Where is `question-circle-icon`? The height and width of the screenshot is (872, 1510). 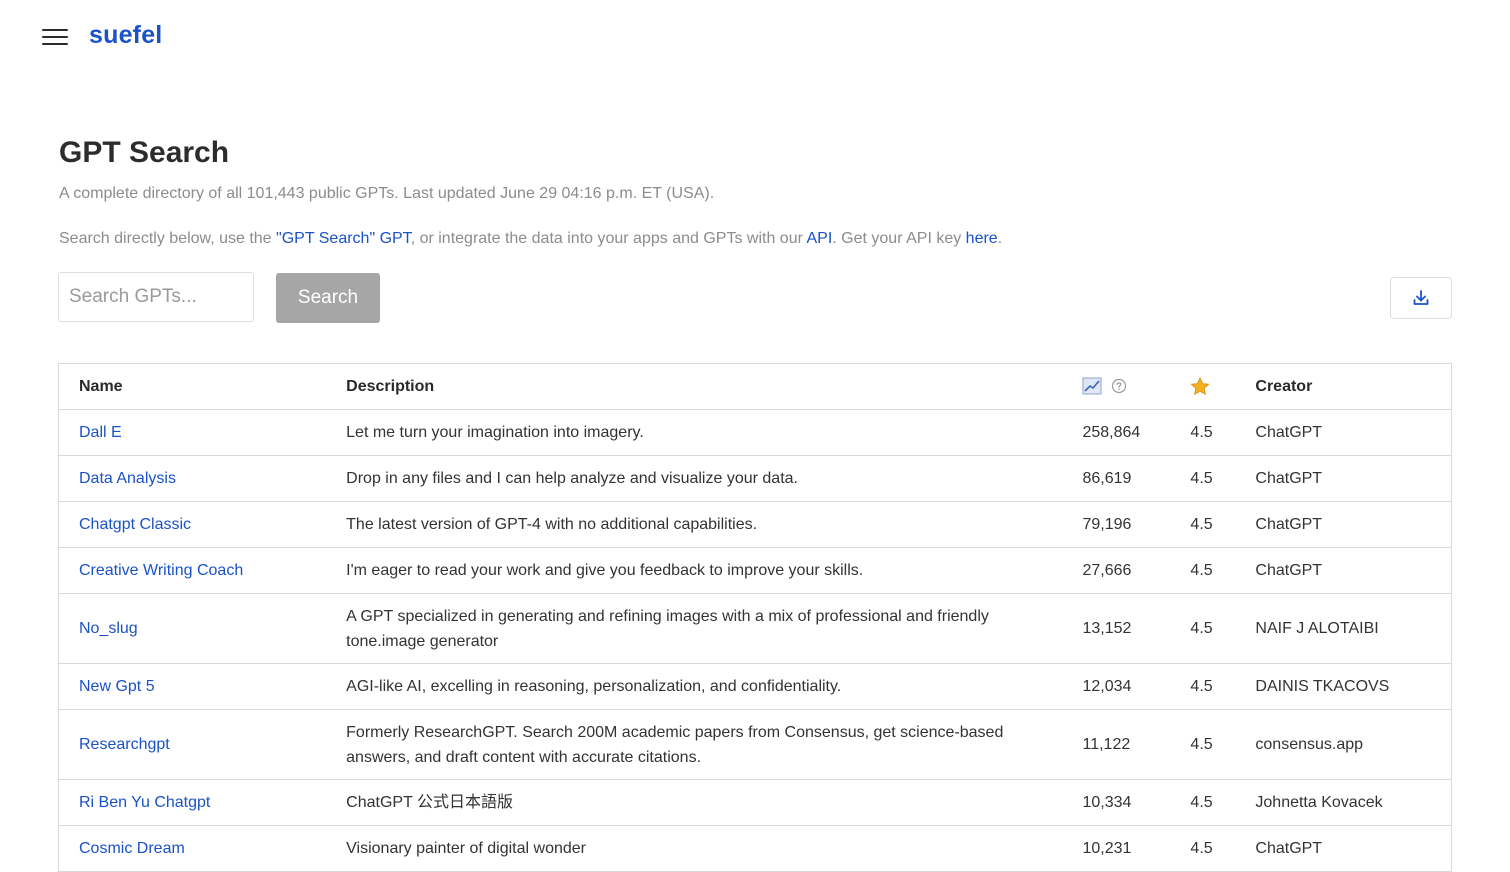
question-circle-icon is located at coordinates (1119, 386).